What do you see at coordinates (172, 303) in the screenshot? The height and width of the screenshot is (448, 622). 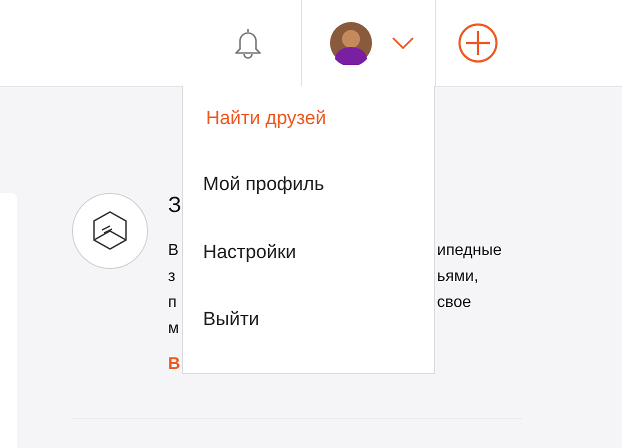 I see `text-fragment: п` at bounding box center [172, 303].